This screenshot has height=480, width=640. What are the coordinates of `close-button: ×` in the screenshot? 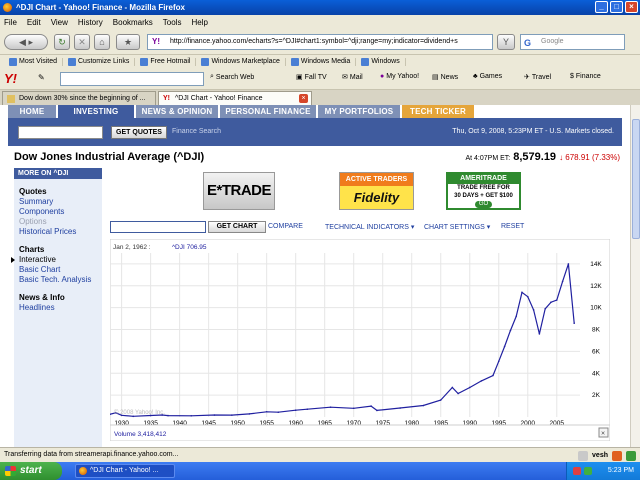 It's located at (631, 7).